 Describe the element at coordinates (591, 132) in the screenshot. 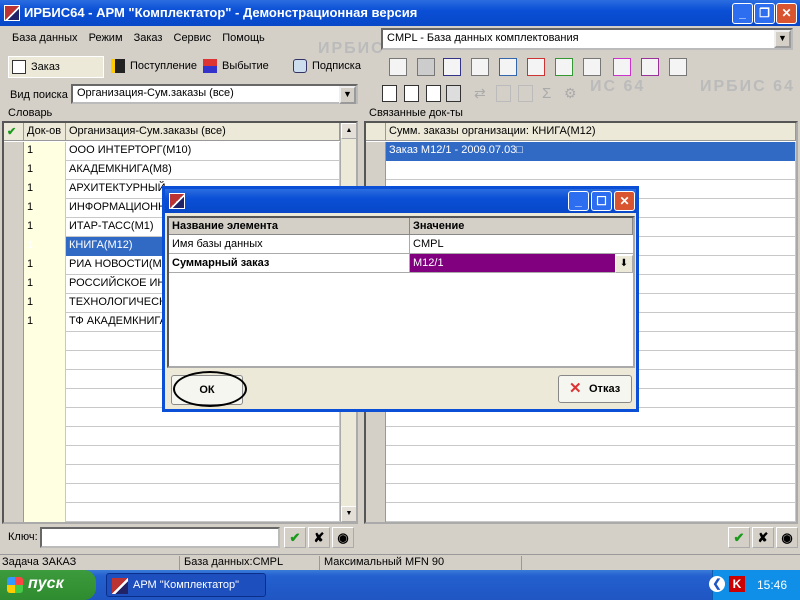

I see `linked-docs-header: Сумм. заказы организации: КНИГА(М12)` at that location.